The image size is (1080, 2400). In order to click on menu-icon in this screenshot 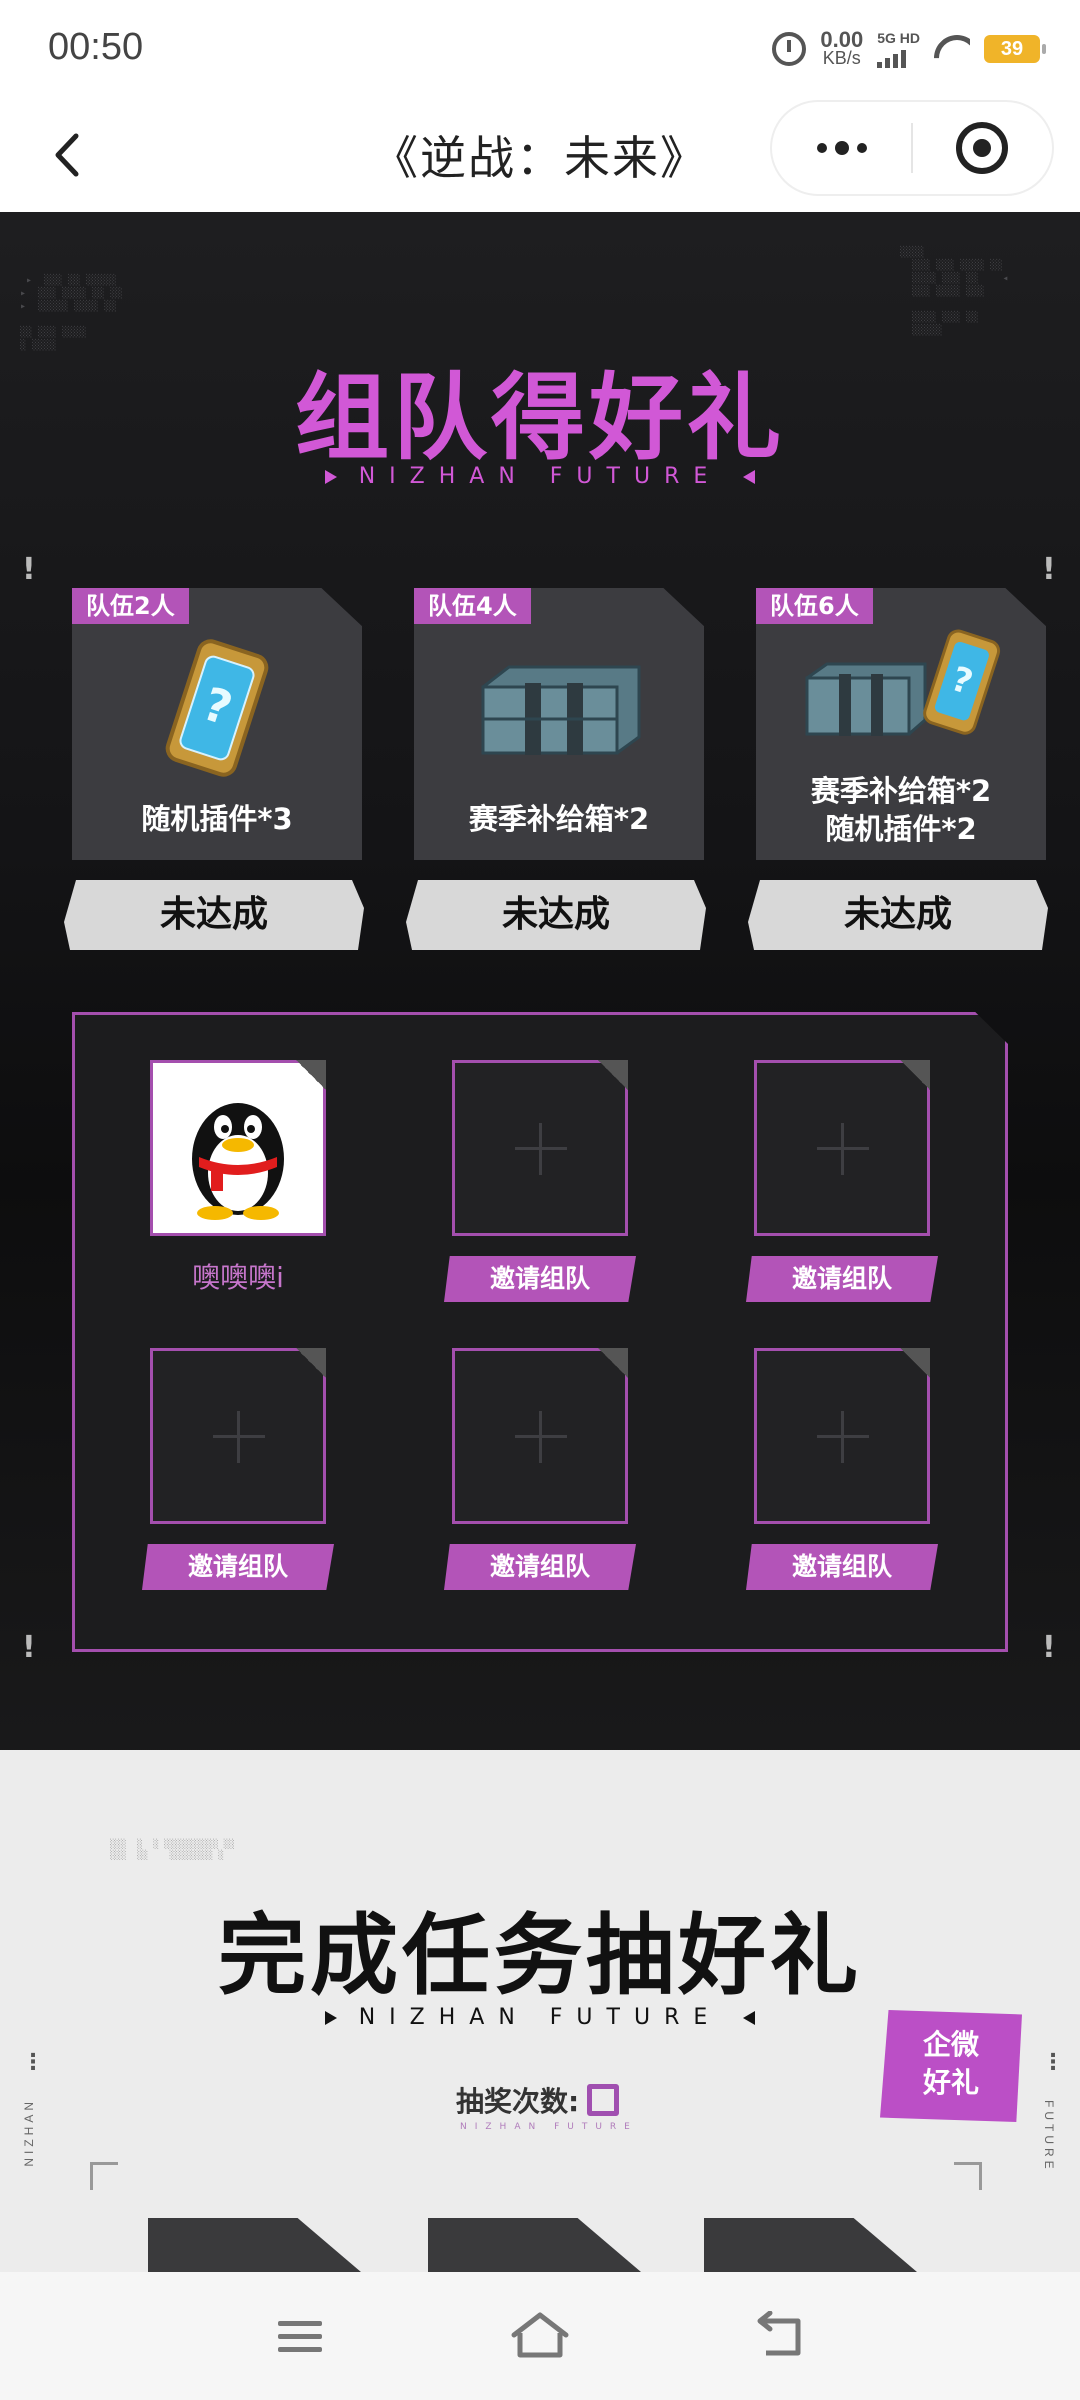, I will do `click(300, 2336)`.